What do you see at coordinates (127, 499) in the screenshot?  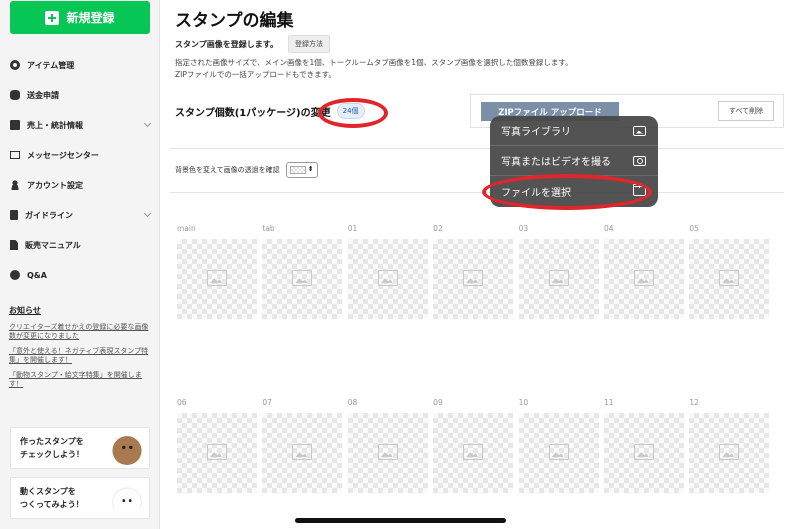 I see `cony-rabbit-sticker-icon` at bounding box center [127, 499].